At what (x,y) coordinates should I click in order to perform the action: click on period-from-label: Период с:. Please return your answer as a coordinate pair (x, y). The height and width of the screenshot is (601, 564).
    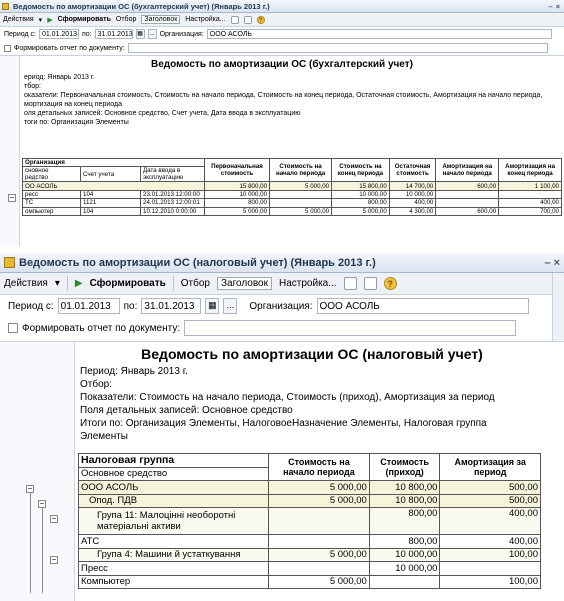
    Looking at the image, I should click on (31, 306).